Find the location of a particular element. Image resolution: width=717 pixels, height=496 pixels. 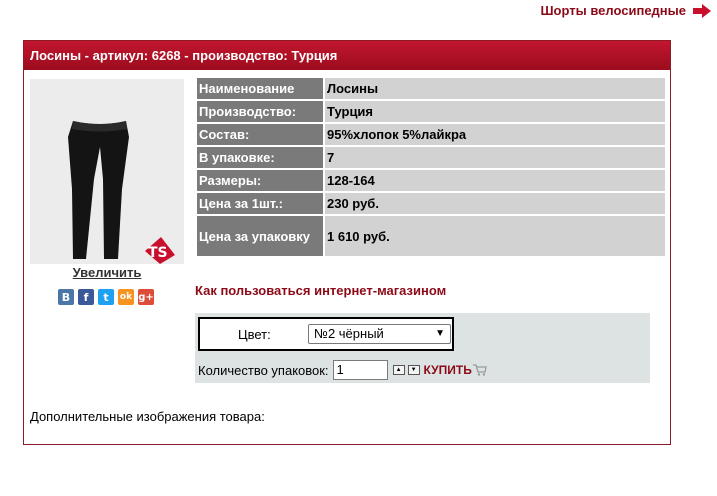

product-photo: TS is located at coordinates (107, 171).